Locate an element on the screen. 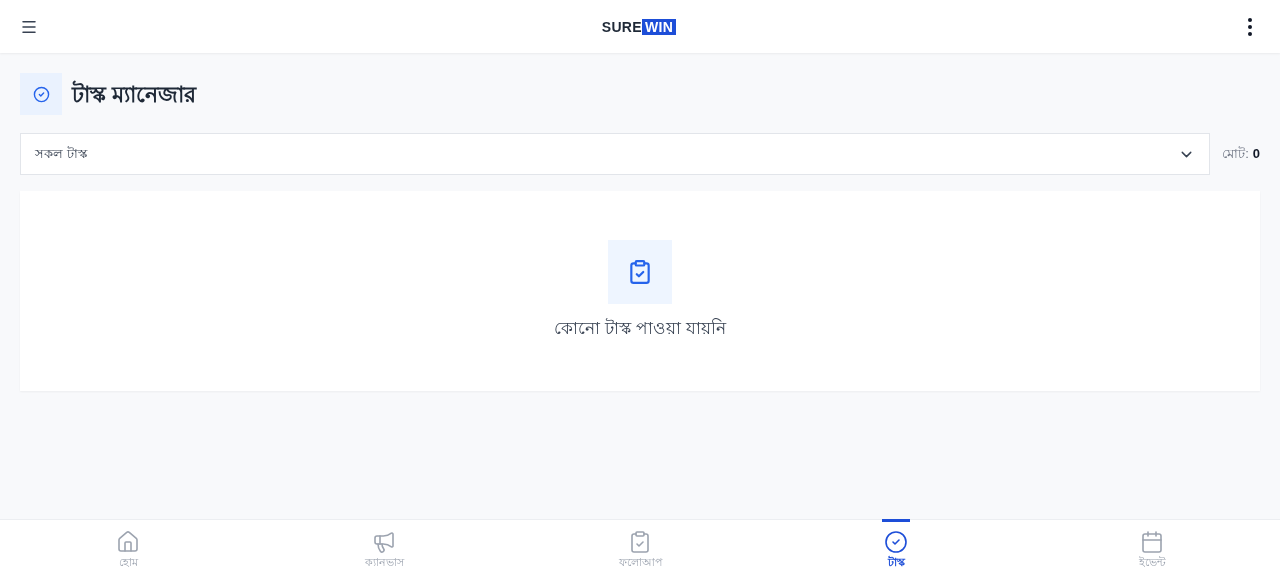 The width and height of the screenshot is (1280, 577). total-label: মোট: is located at coordinates (1235, 154).